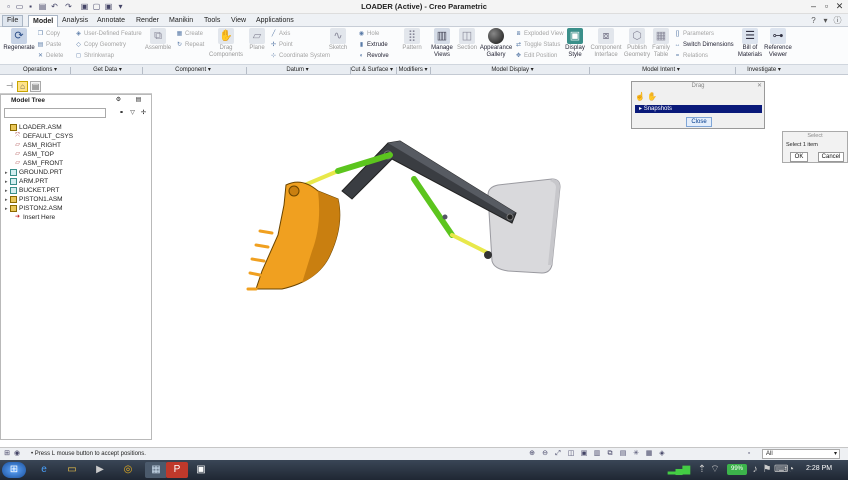 The image size is (848, 480). What do you see at coordinates (212, 21) in the screenshot?
I see `tab-tools: Tools` at bounding box center [212, 21].